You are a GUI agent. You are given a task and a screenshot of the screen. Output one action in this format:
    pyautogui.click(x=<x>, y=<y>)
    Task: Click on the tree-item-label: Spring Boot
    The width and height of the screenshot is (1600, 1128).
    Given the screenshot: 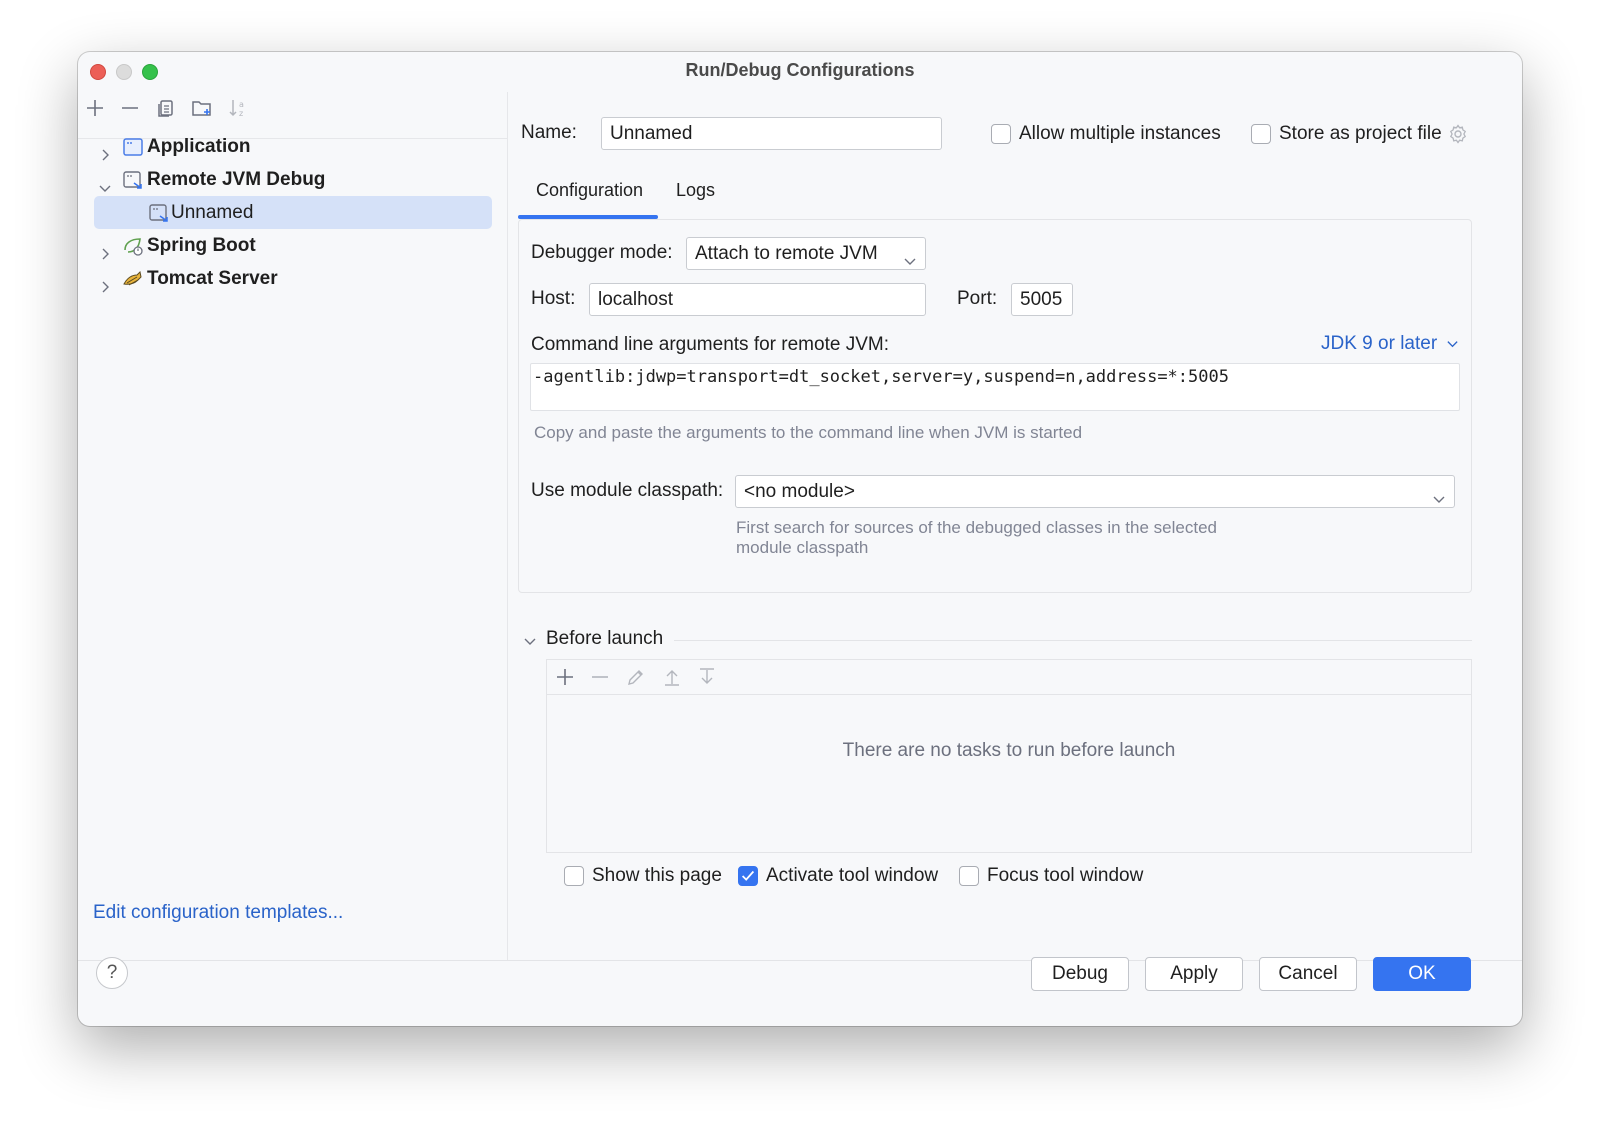 What is the action you would take?
    pyautogui.click(x=201, y=245)
    